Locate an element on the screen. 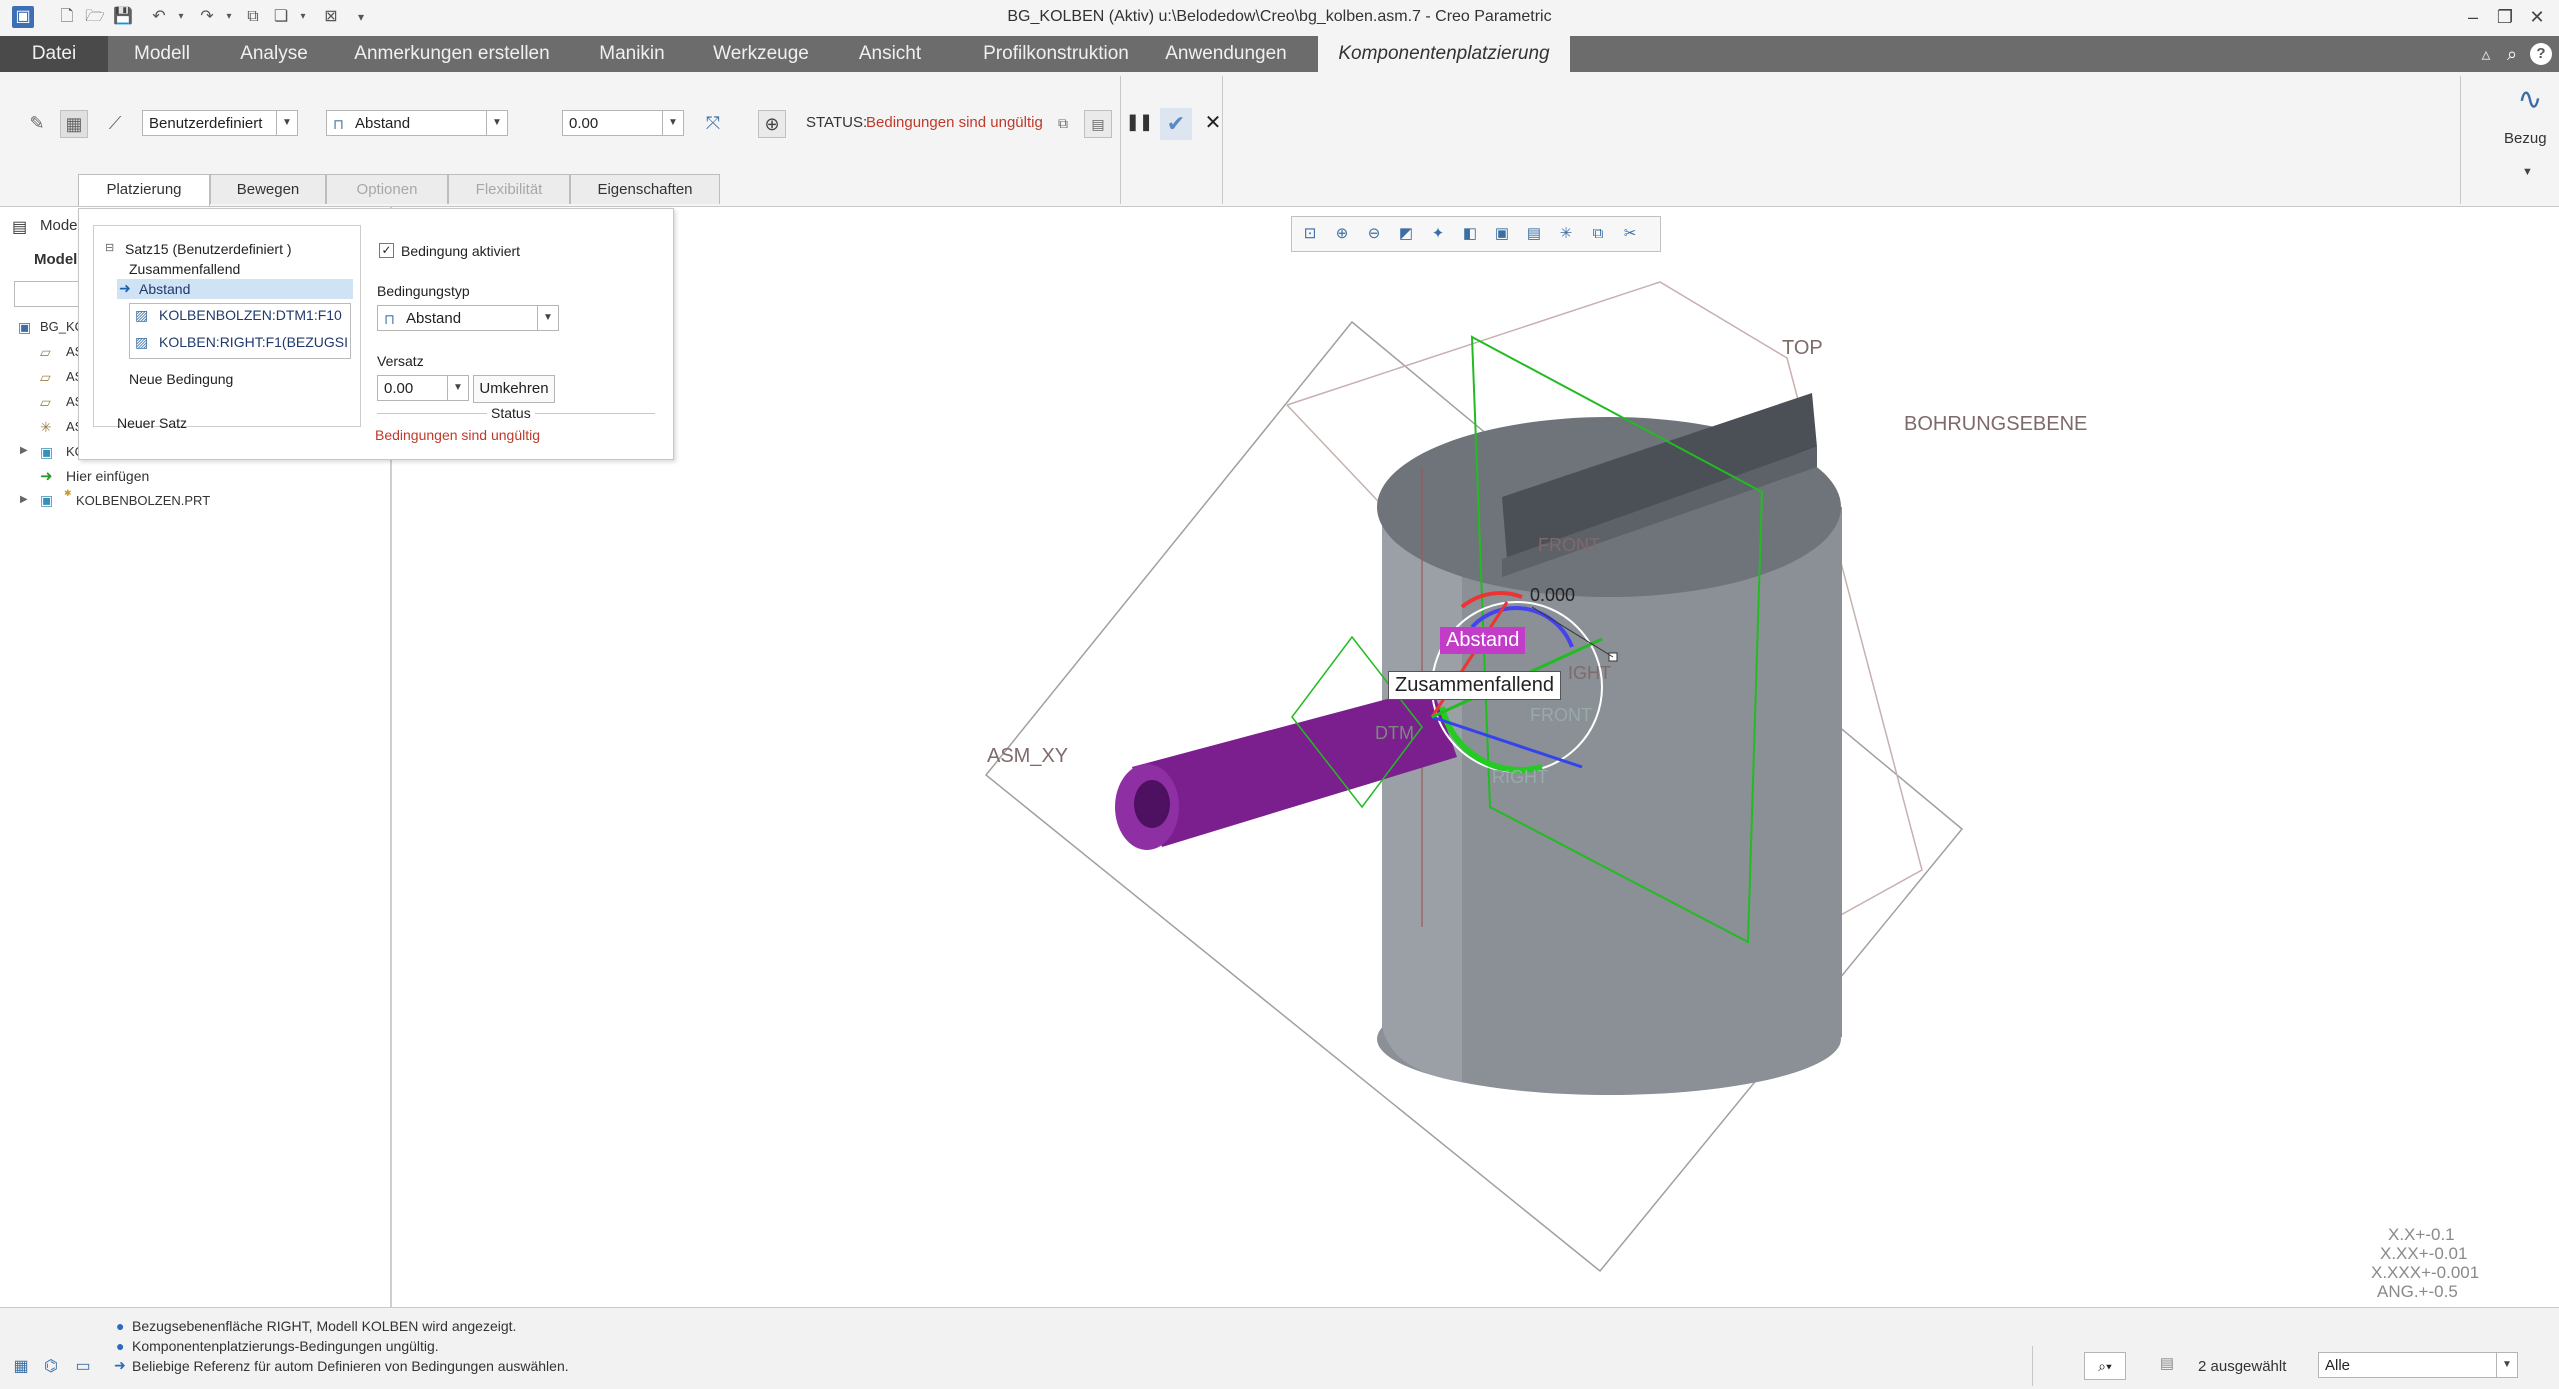 This screenshot has width=2559, height=1389. tab-flexibilitaet: Flexibilität is located at coordinates (509, 189).